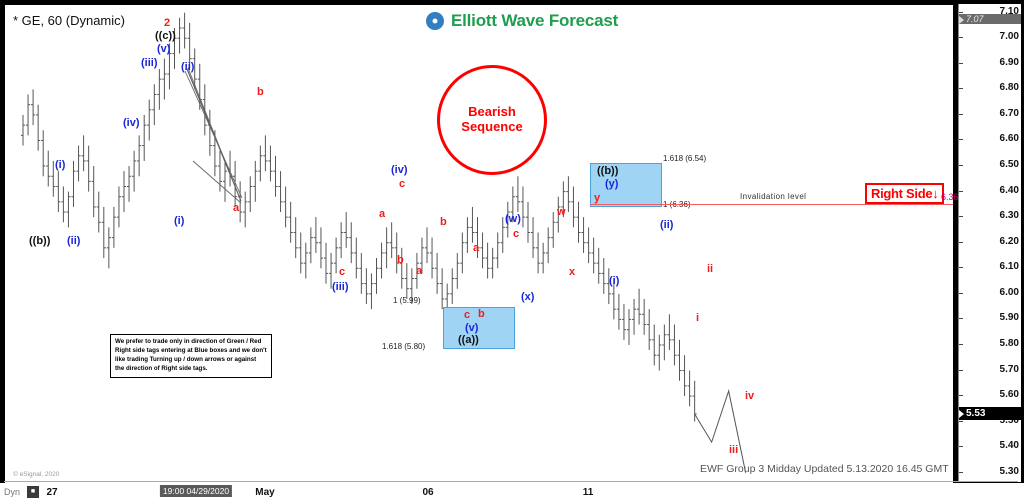 Image resolution: width=1024 pixels, height=503 pixels. What do you see at coordinates (902, 193) in the screenshot?
I see `right-side-text: Right Side` at bounding box center [902, 193].